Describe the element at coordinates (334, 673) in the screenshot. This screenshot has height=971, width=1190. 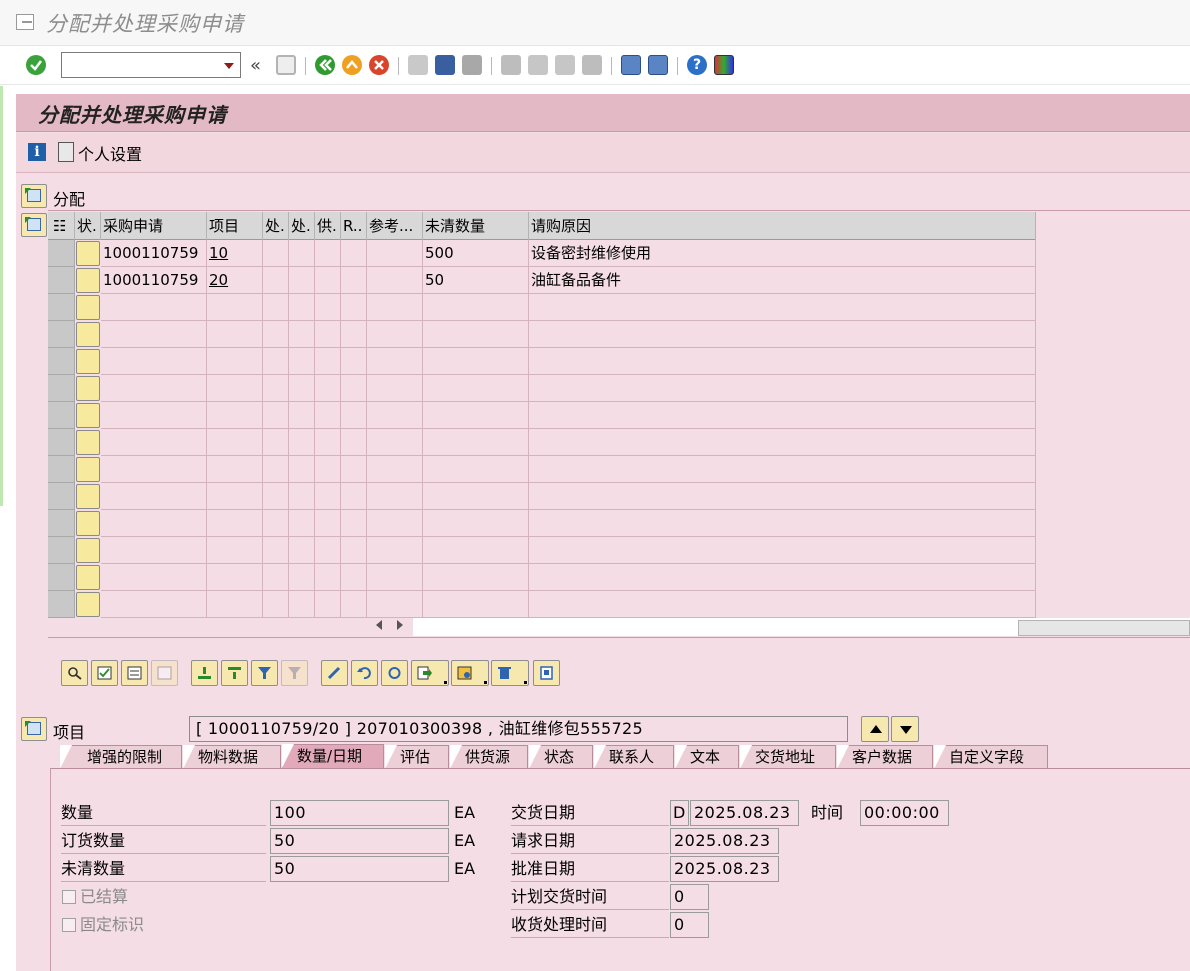
I see `edit-button` at that location.